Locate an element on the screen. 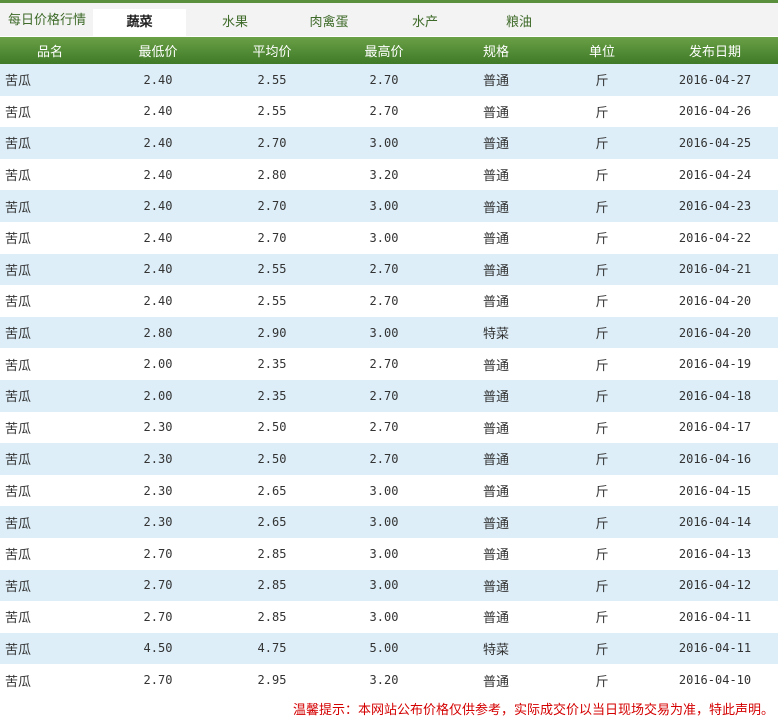  cell-date: 2016-04-17 is located at coordinates (715, 427).